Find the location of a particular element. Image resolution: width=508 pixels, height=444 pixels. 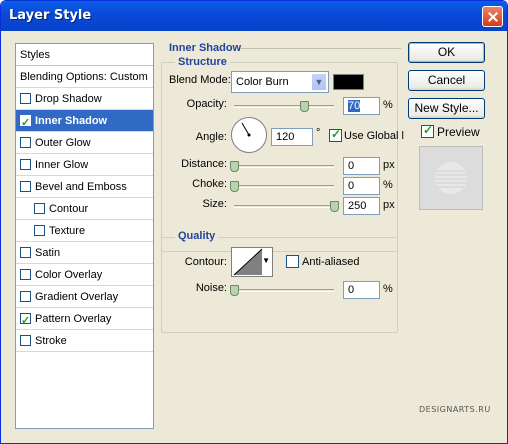

angle-unit: ° is located at coordinates (318, 133).